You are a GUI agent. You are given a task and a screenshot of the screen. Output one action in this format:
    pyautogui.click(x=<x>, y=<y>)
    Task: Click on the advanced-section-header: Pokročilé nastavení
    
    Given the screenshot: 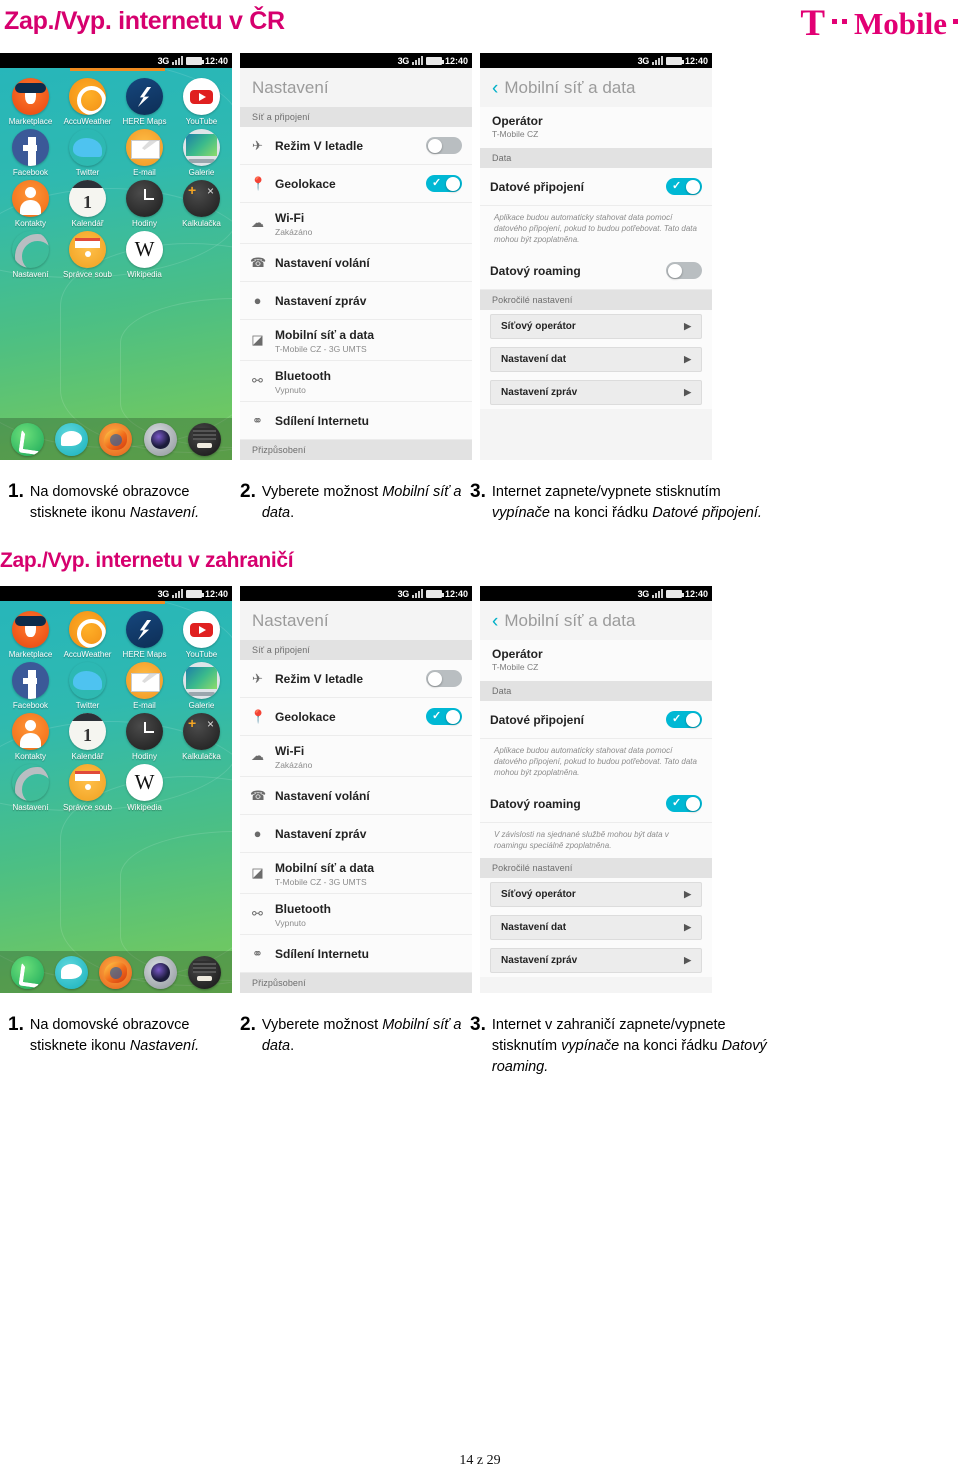 What is the action you would take?
    pyautogui.click(x=596, y=868)
    